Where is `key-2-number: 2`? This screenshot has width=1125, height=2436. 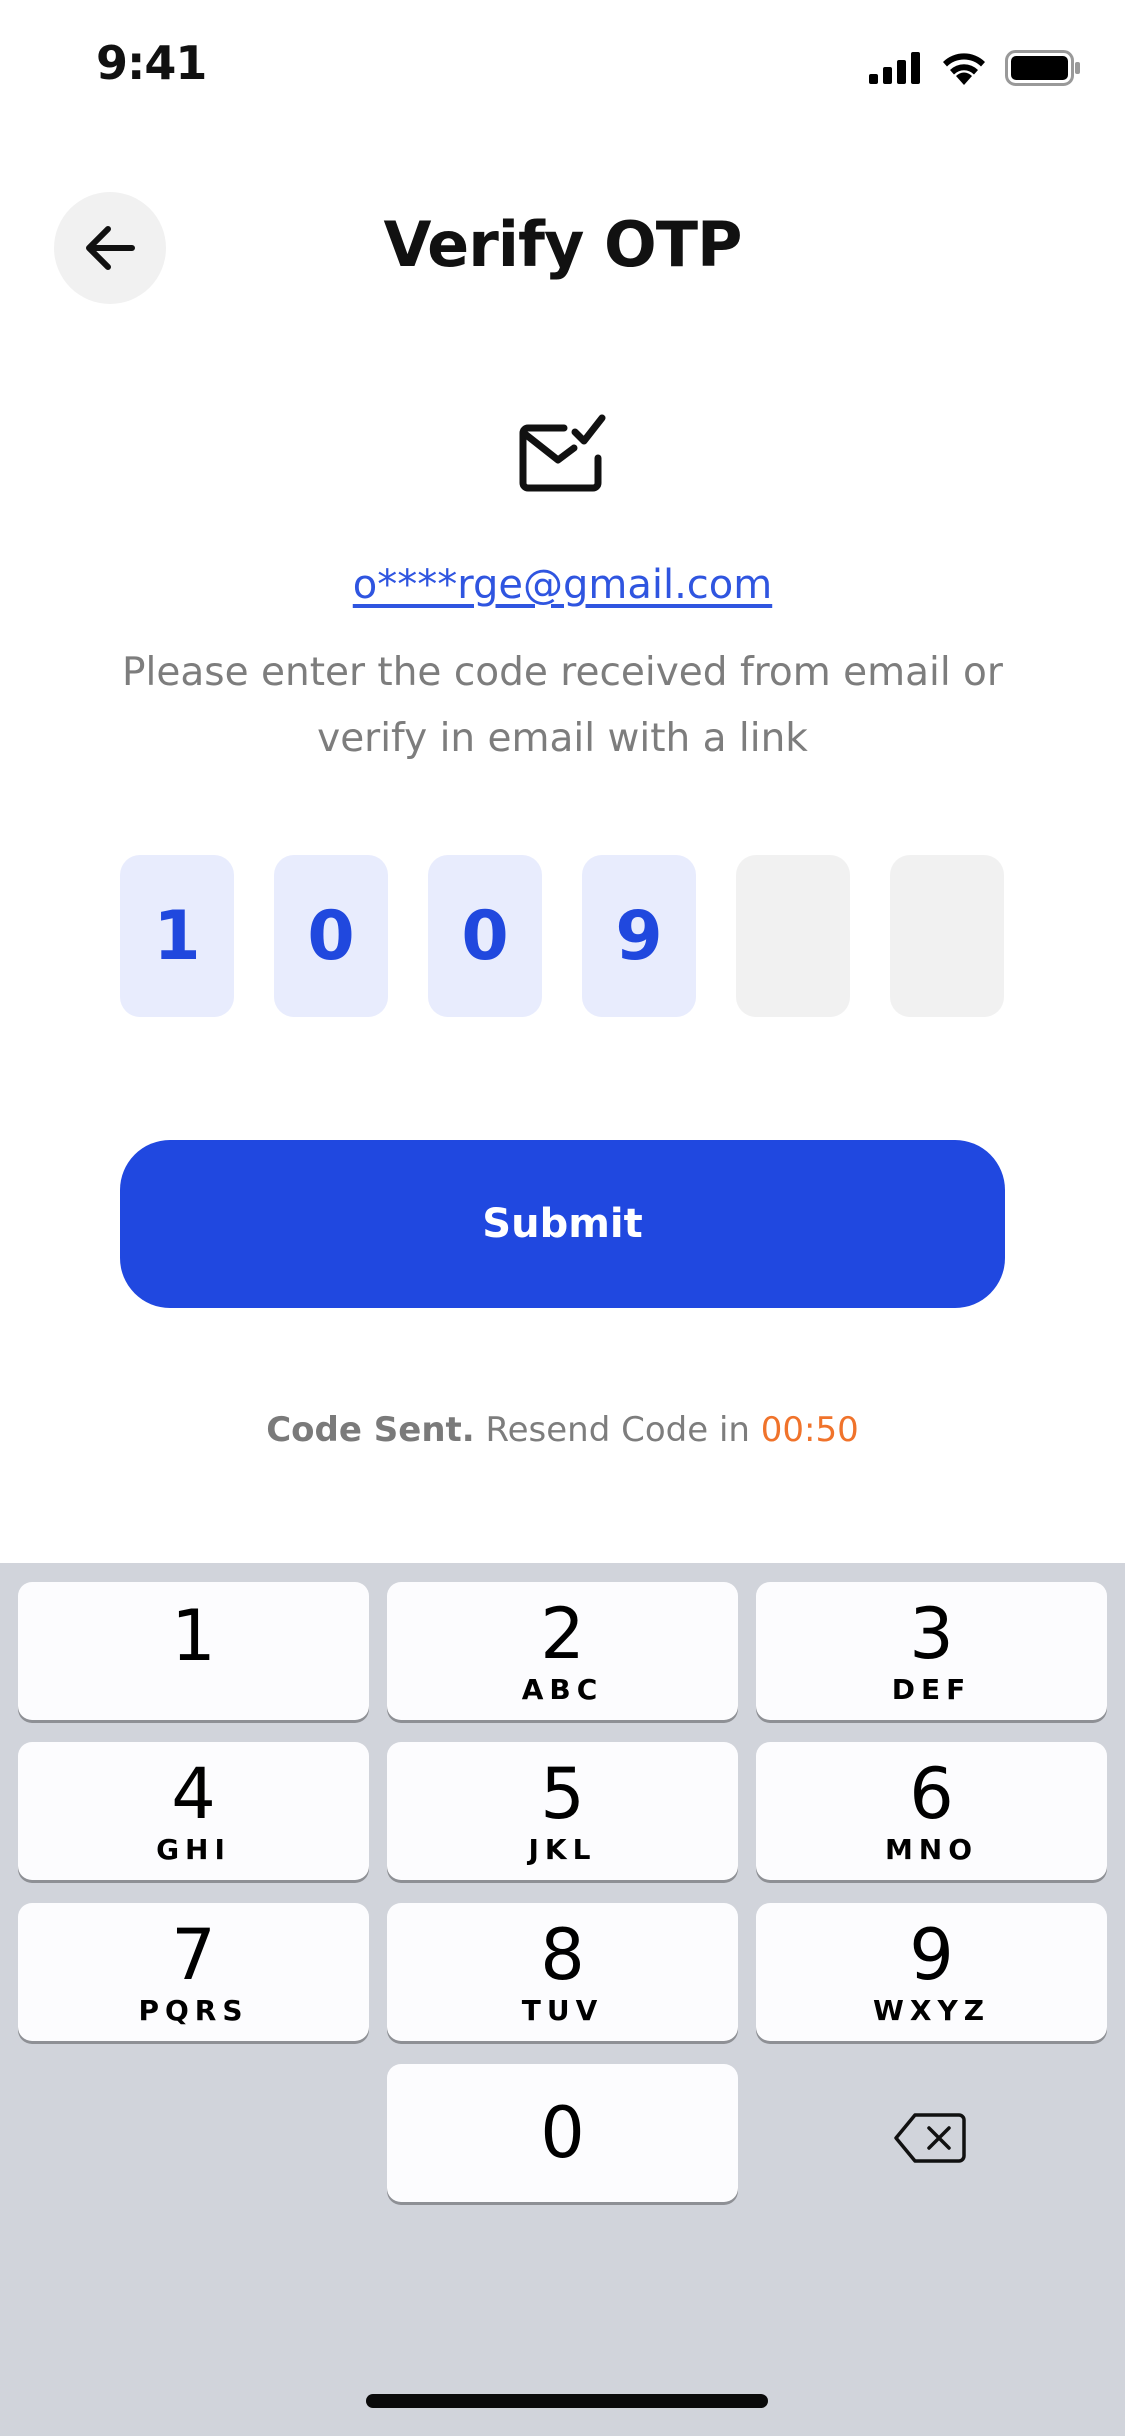 key-2-number: 2 is located at coordinates (562, 1633).